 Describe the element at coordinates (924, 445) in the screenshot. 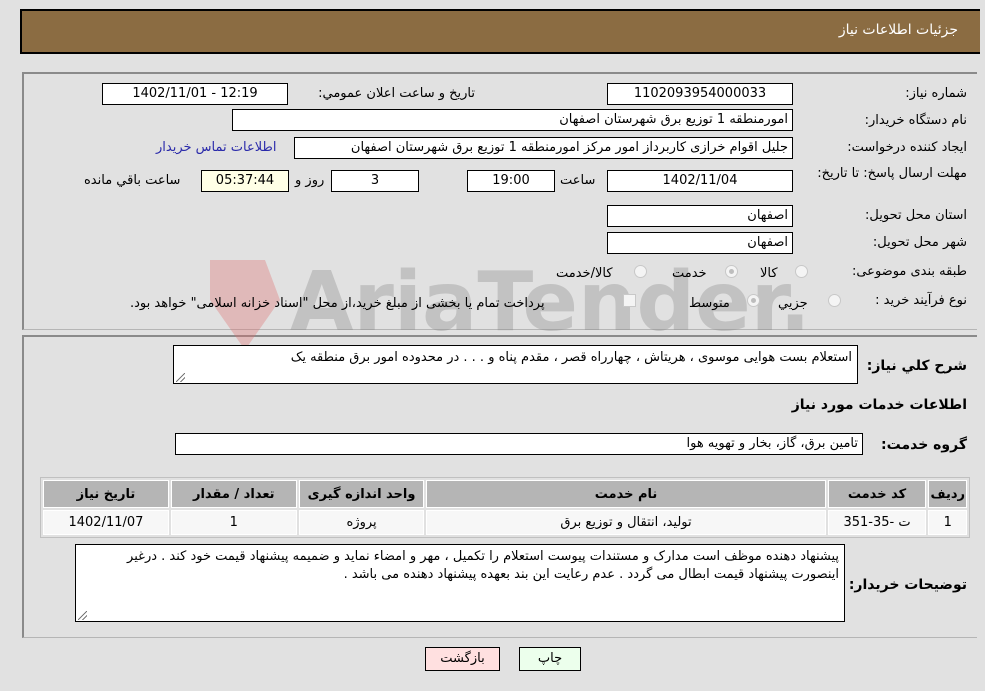

I see `service-group-label: گروه خدمت:` at that location.